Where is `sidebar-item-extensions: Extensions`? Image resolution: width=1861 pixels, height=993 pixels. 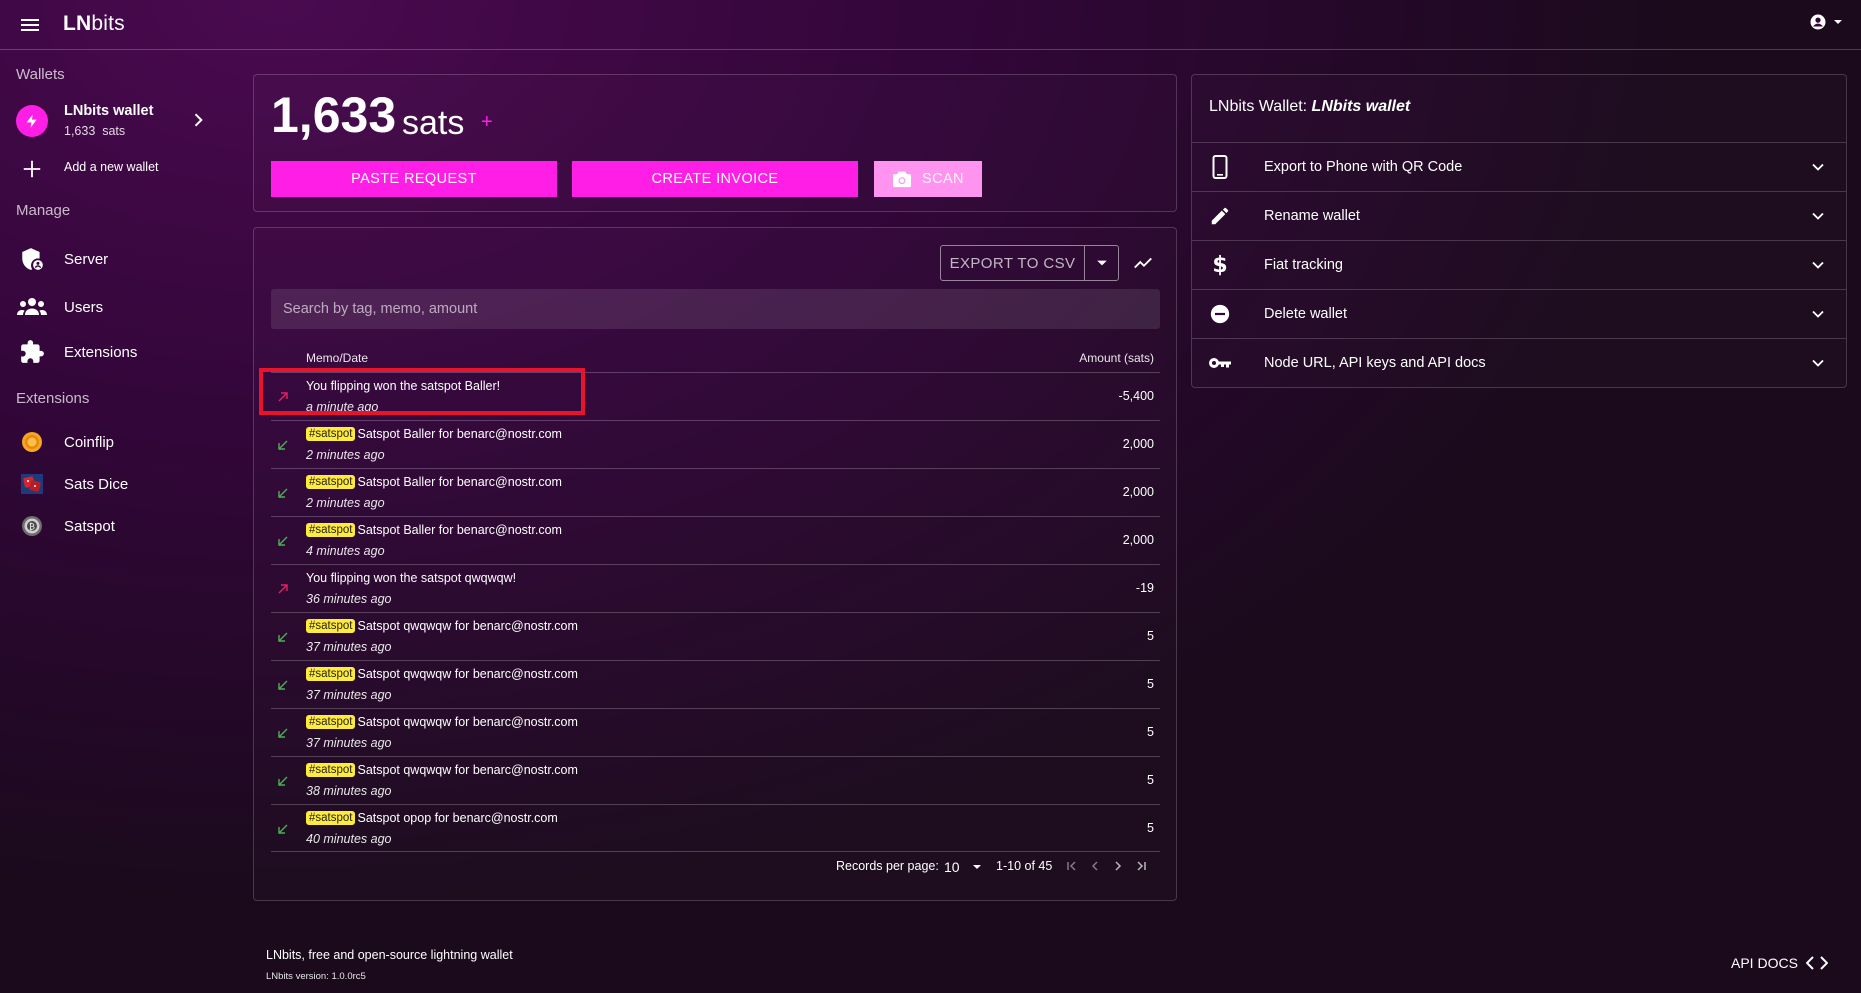
sidebar-item-extensions: Extensions is located at coordinates (116, 352).